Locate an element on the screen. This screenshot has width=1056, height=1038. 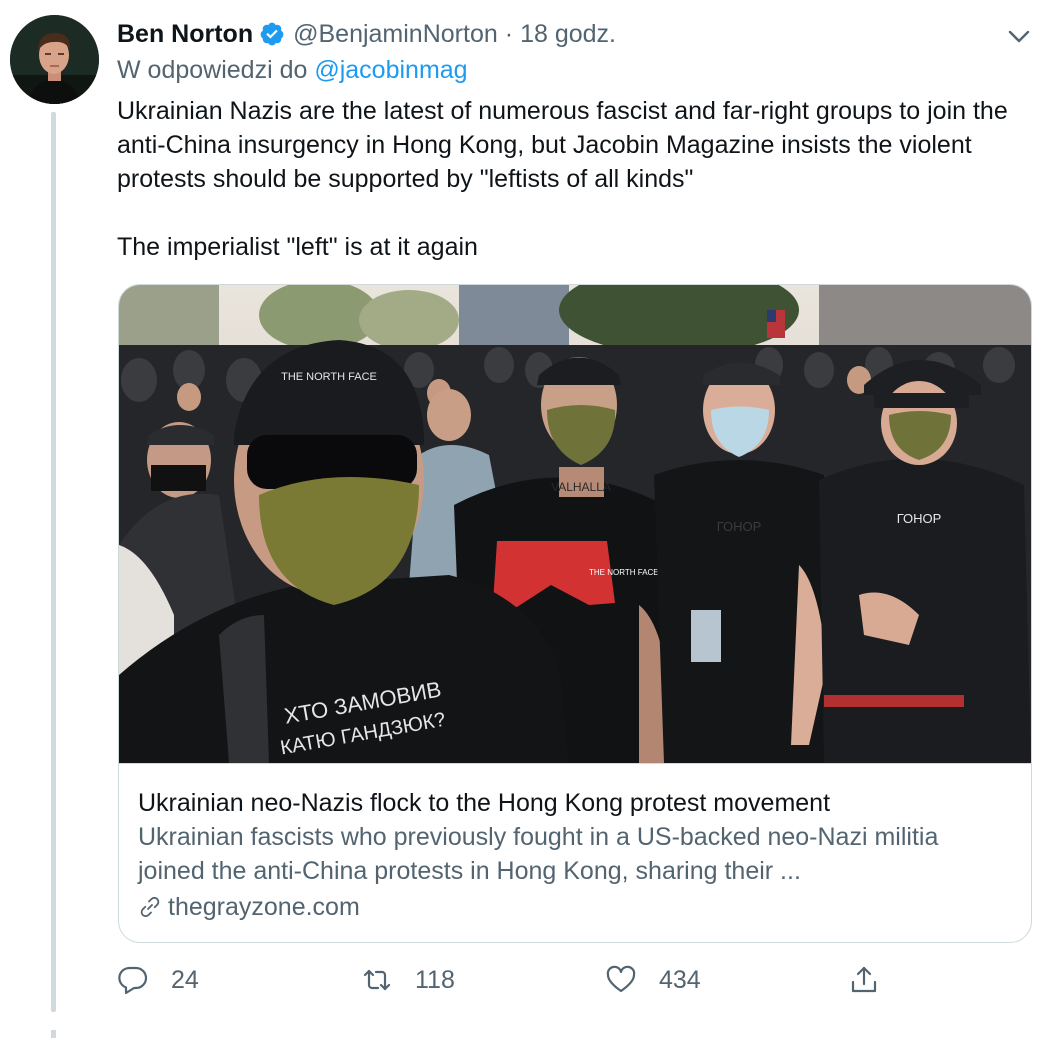
reply-context: W odpowiedzi do @jacobinmag is located at coordinates (292, 70).